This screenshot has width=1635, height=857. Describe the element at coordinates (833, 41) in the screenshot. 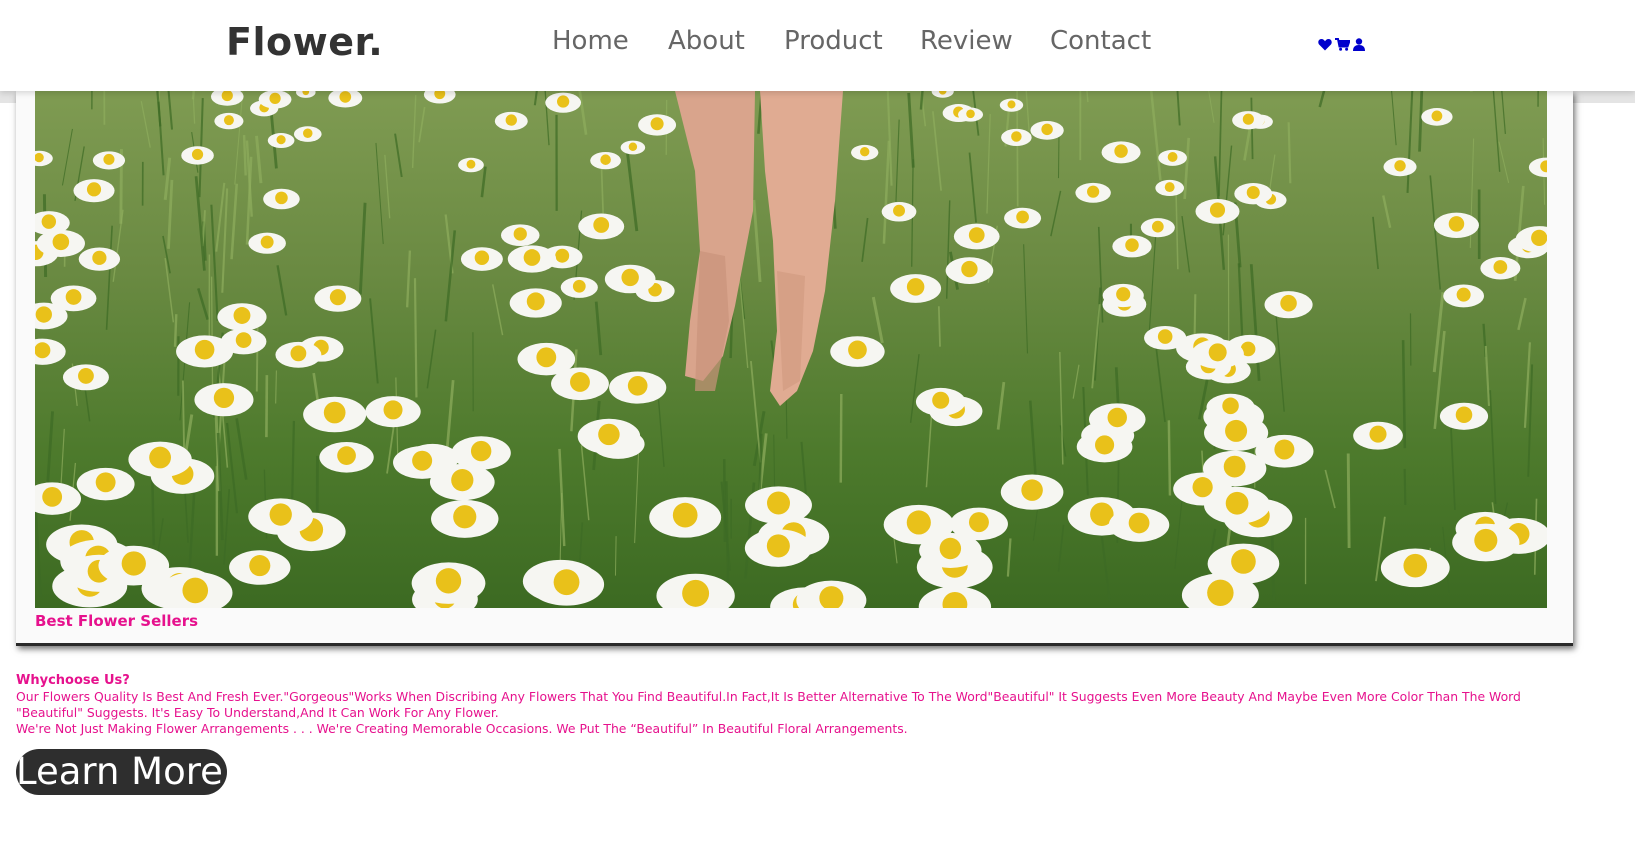

I see `nav-product: Product` at that location.